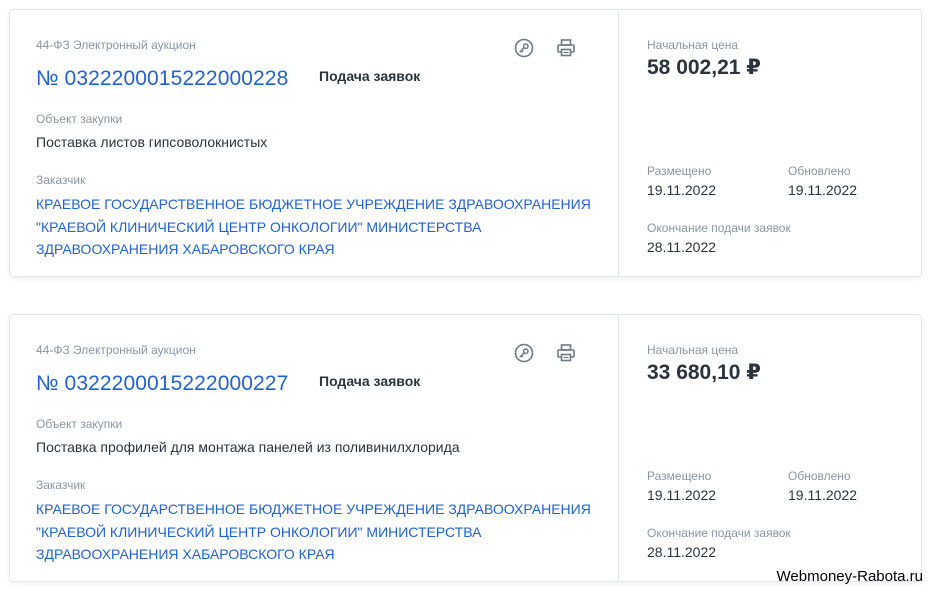 This screenshot has width=931, height=595. I want to click on purchase-number-link: № 0322200015222000227, so click(162, 384).